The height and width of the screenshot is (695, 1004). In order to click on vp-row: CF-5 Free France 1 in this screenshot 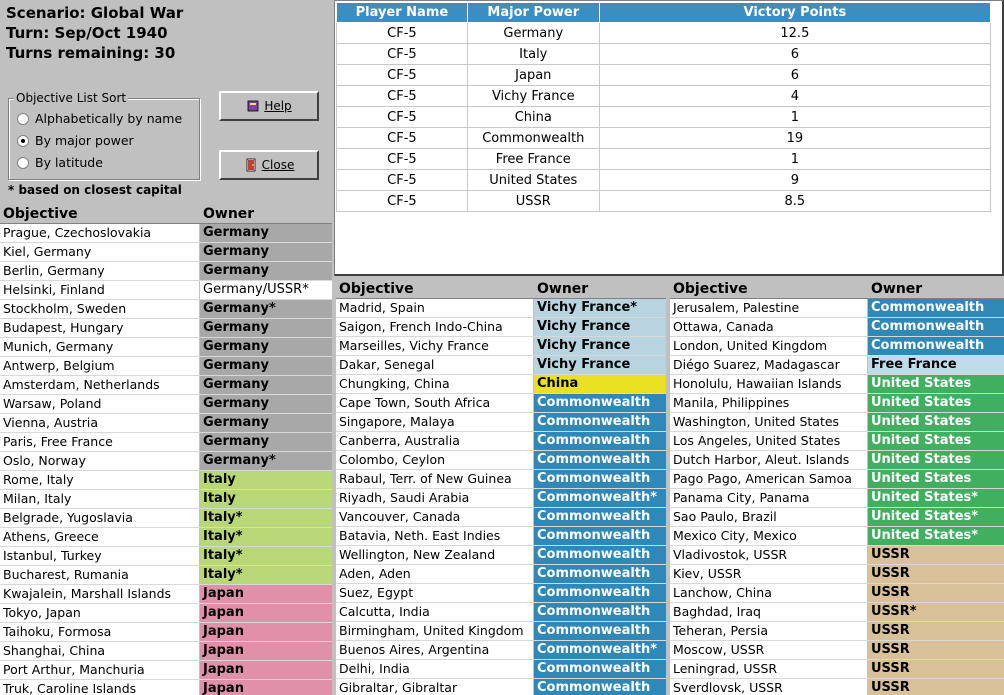, I will do `click(664, 159)`.